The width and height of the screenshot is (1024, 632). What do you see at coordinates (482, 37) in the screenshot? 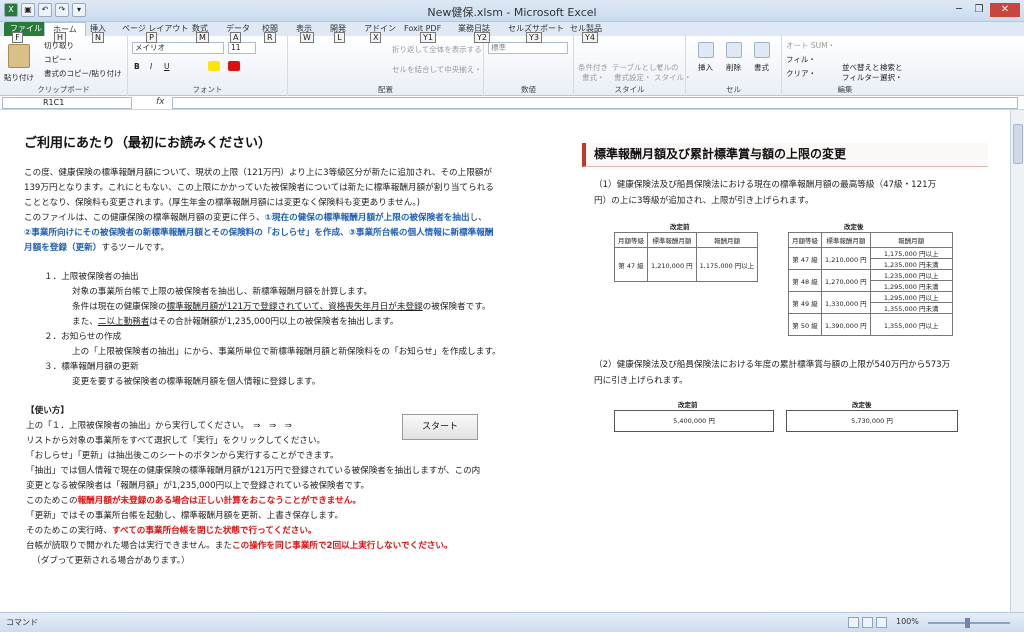
I see `keytip-business-log: Y2` at bounding box center [482, 37].